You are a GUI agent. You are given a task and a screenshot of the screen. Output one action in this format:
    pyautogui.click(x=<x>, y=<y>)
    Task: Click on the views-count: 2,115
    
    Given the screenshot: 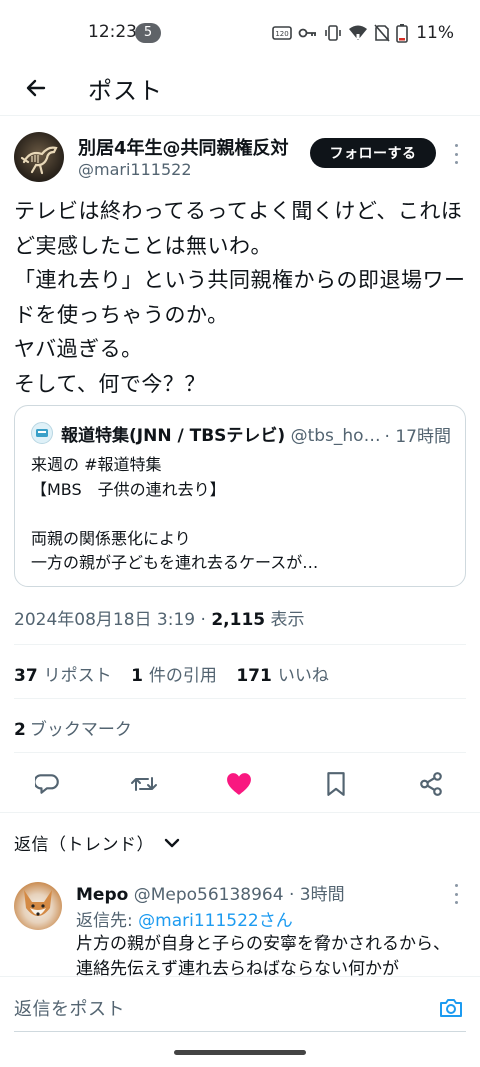 What is the action you would take?
    pyautogui.click(x=238, y=620)
    